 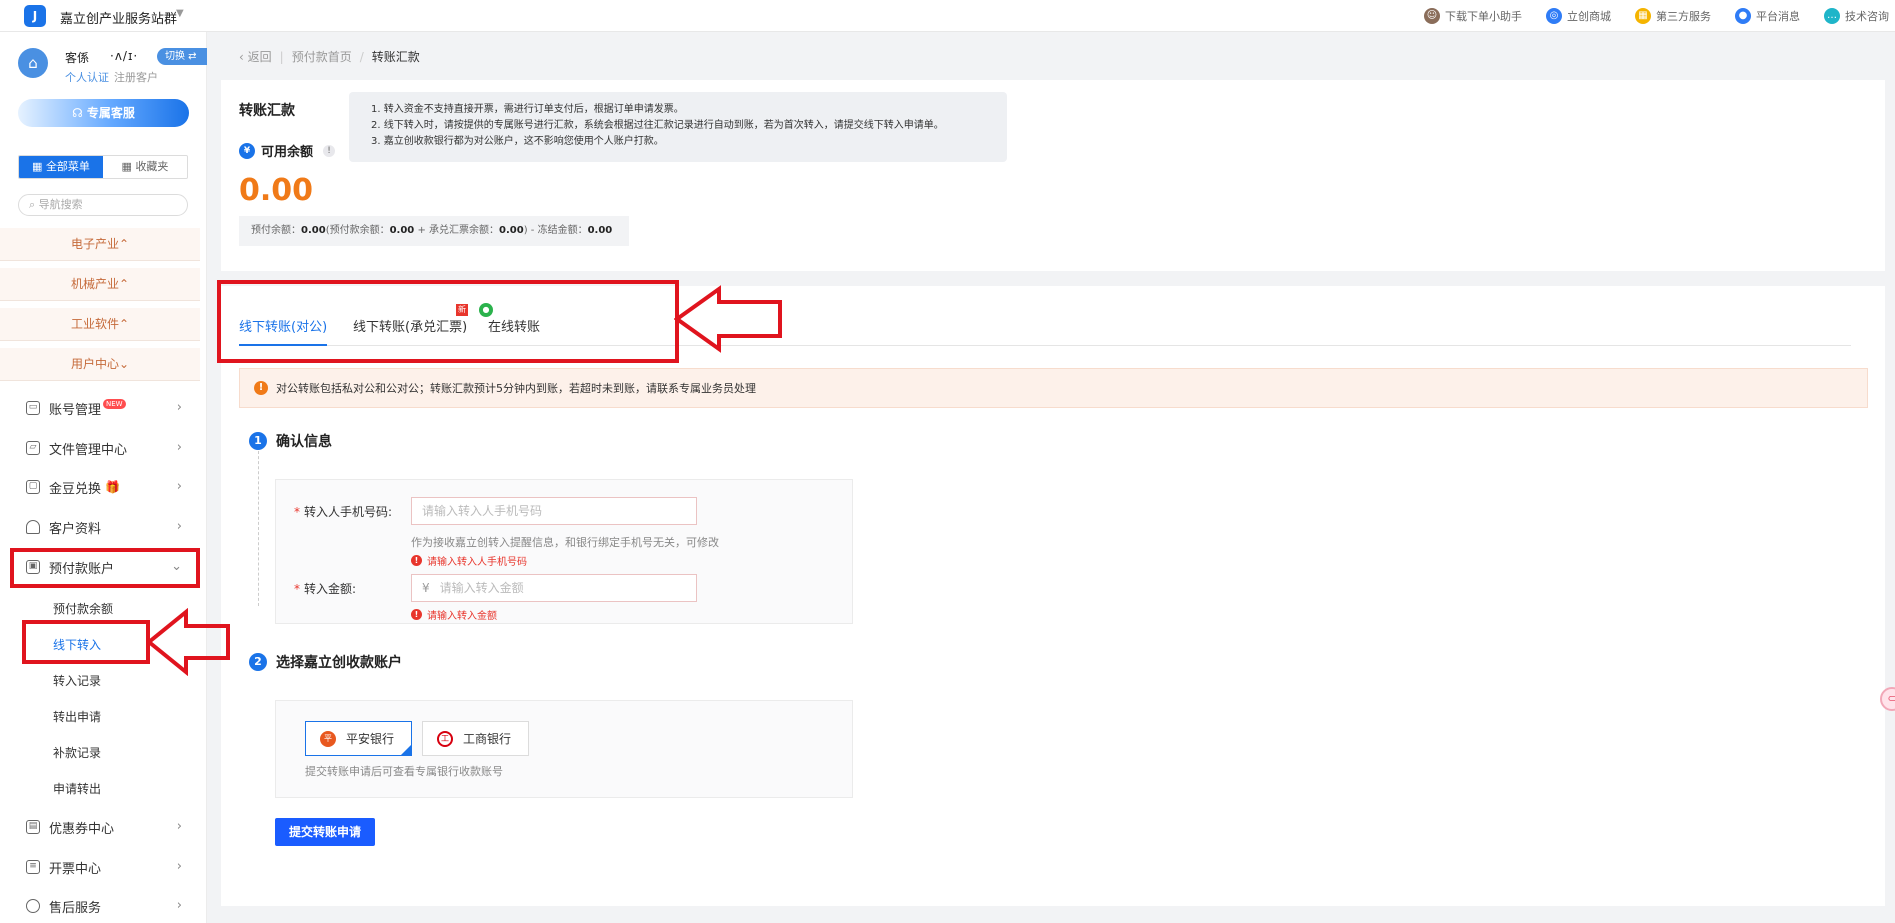 I want to click on error-text: 请输入转入金额, so click(x=462, y=616).